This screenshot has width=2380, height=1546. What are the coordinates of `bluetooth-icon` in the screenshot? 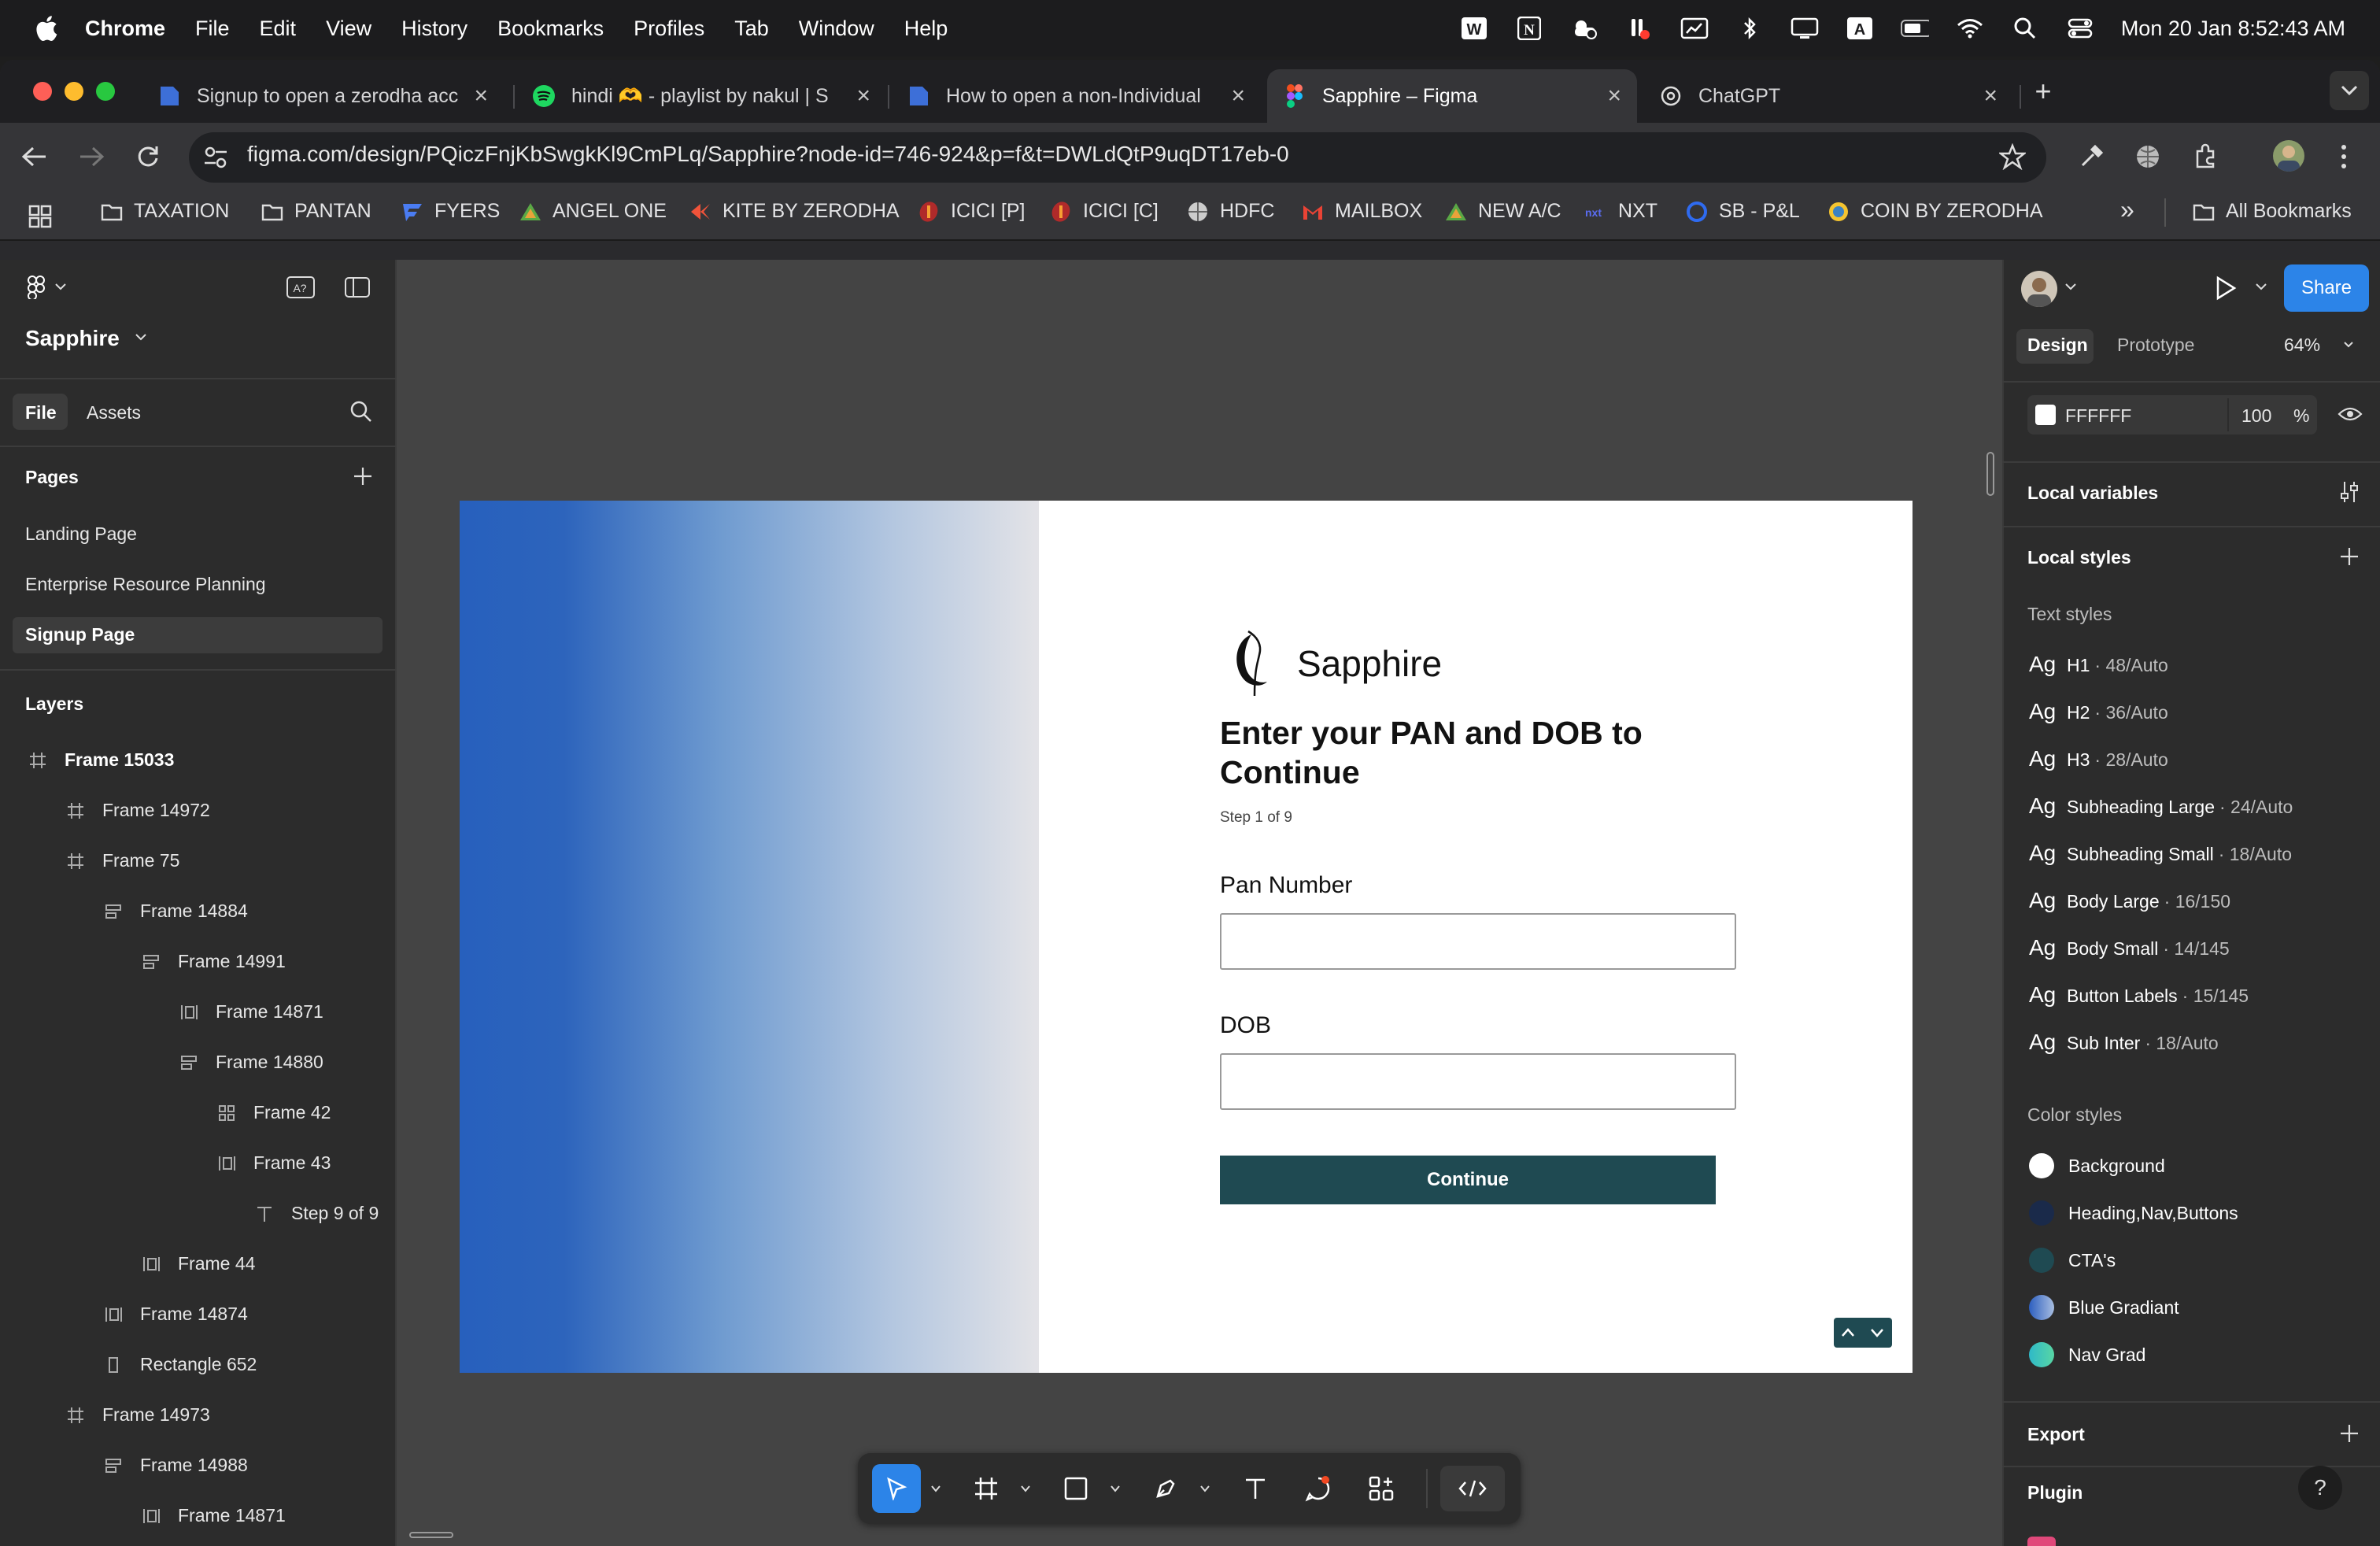 It's located at (1750, 28).